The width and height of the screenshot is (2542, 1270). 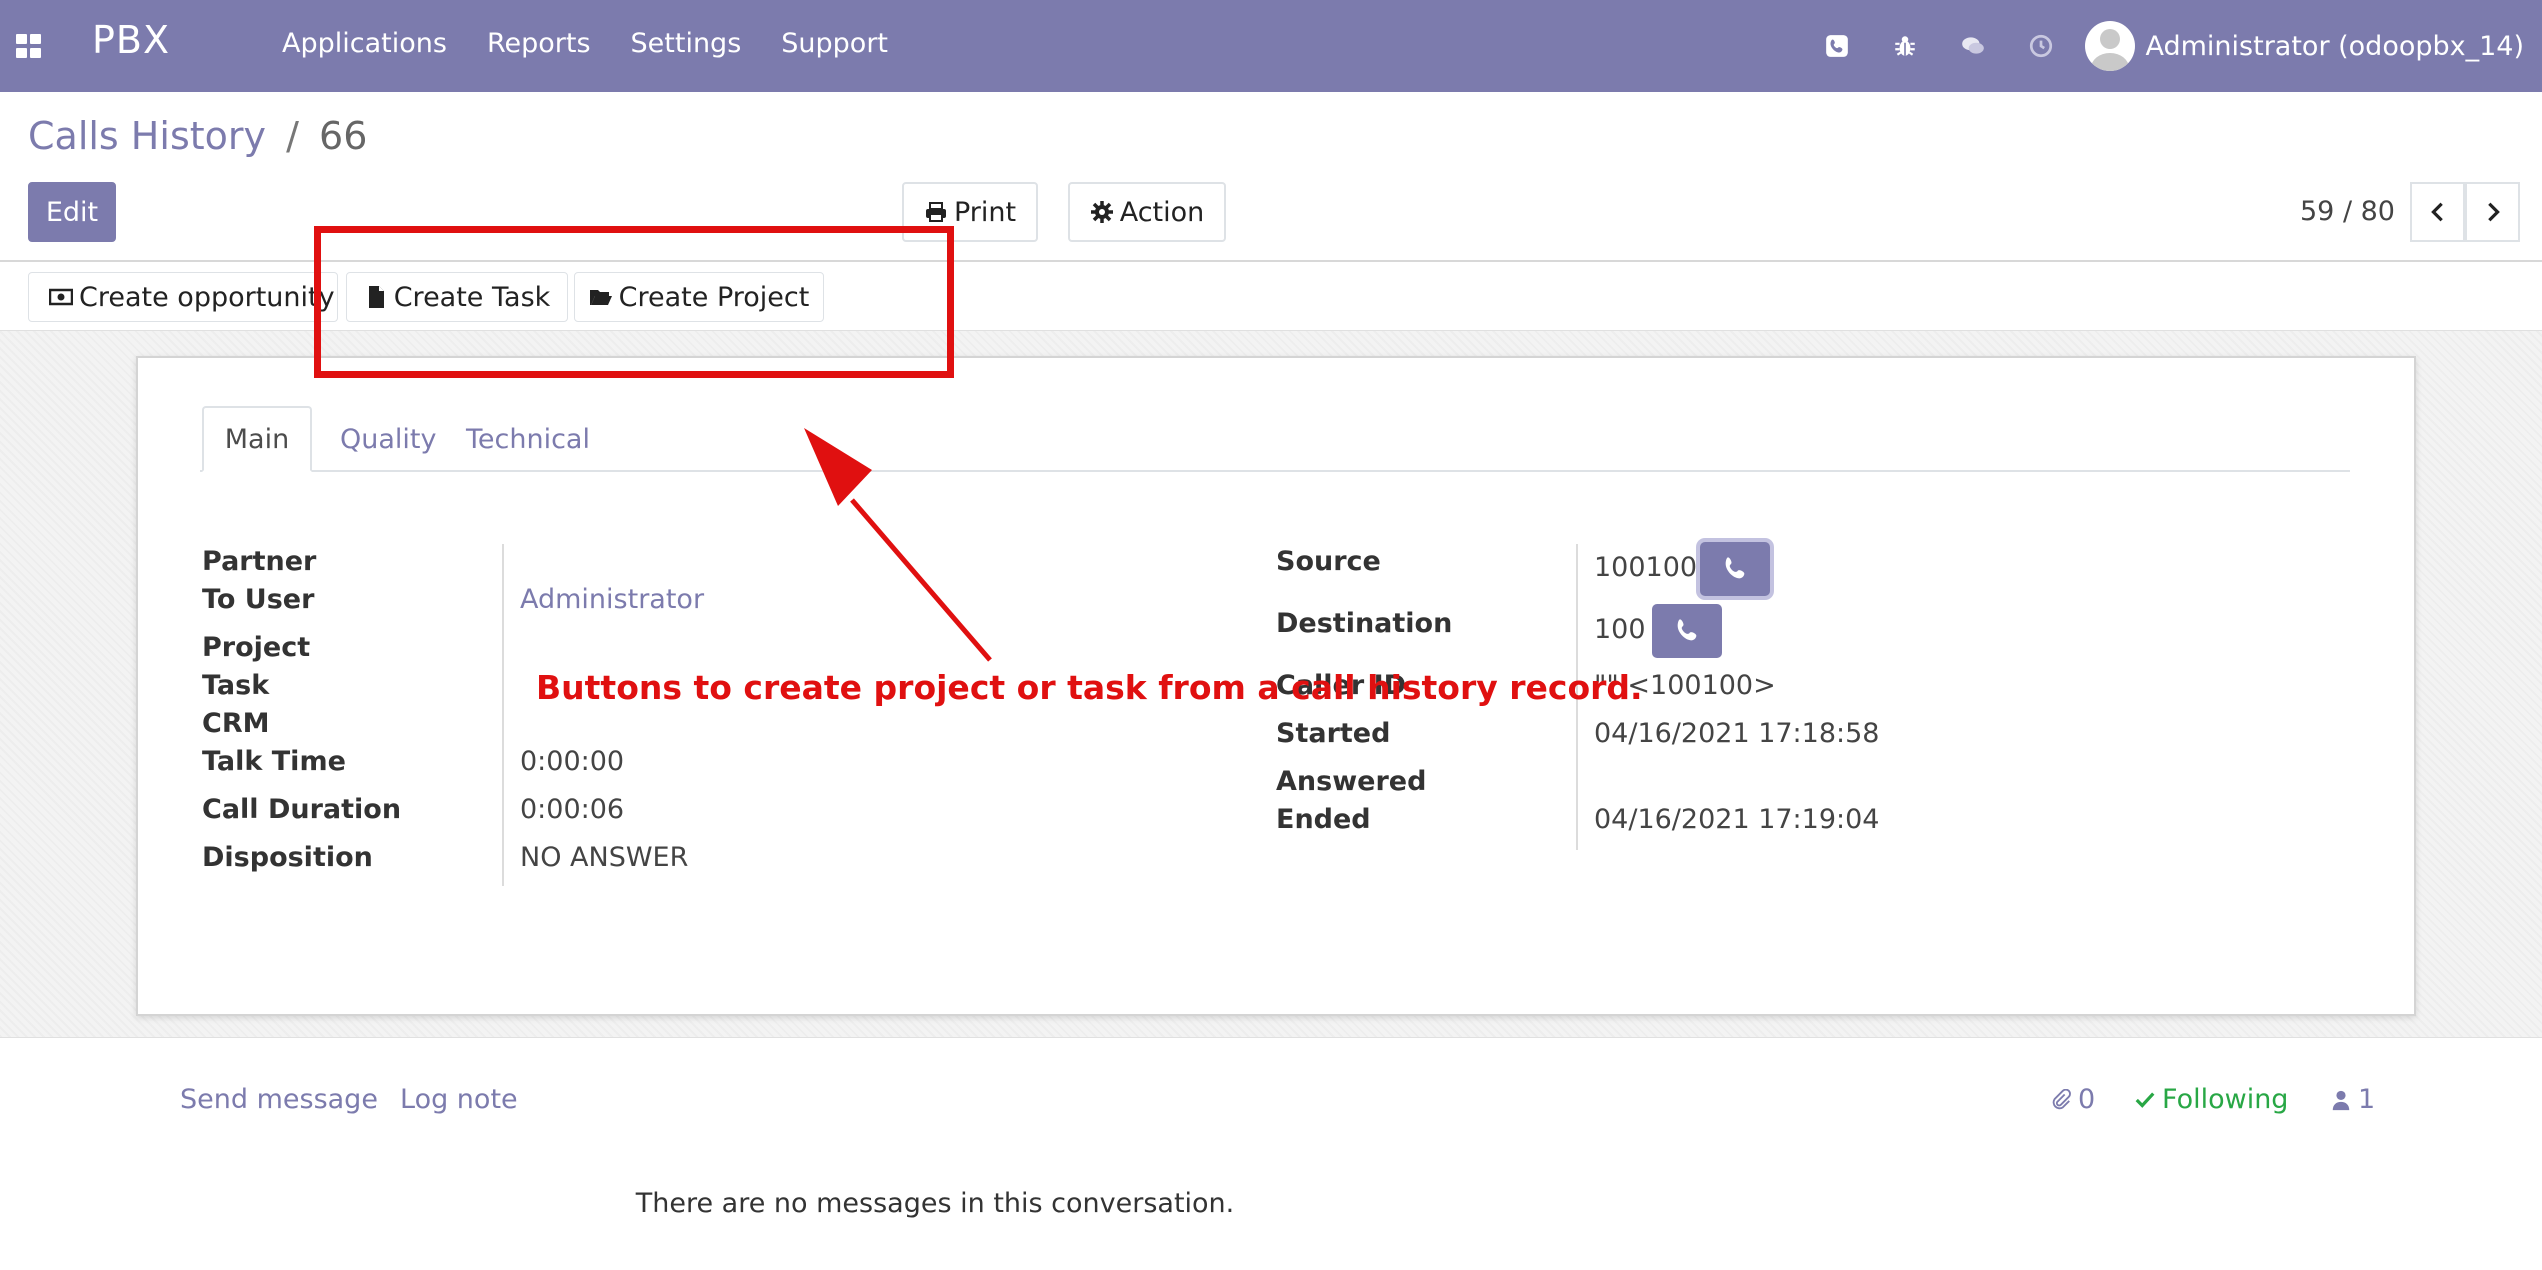 I want to click on notebook-tabs: Main Quality Technical, so click(x=1275, y=439).